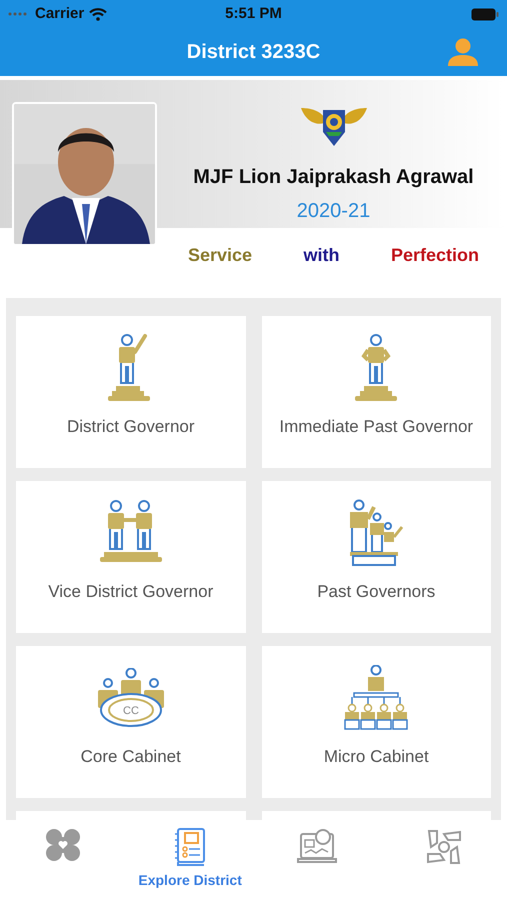 The width and height of the screenshot is (507, 900). I want to click on person-name: MJF Lion Jaiprakash Agrawal, so click(333, 177).